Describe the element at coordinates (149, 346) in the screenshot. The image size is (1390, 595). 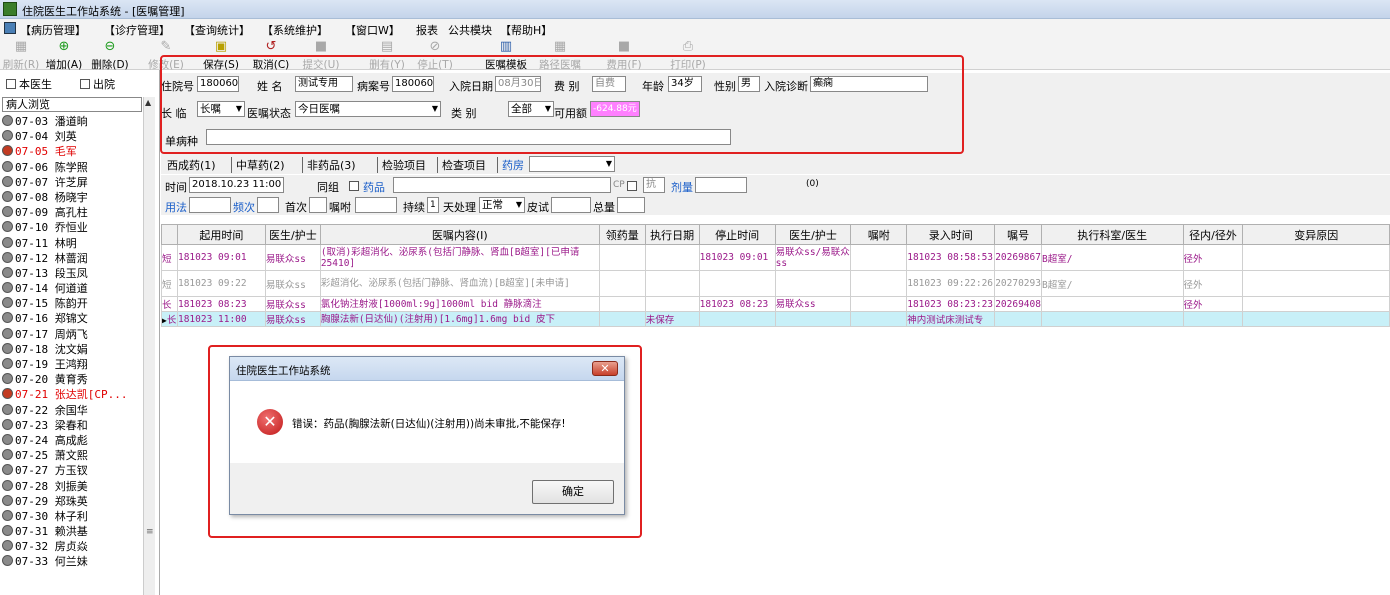
I see `patient-list-scrollbar: ▲ ≡` at that location.